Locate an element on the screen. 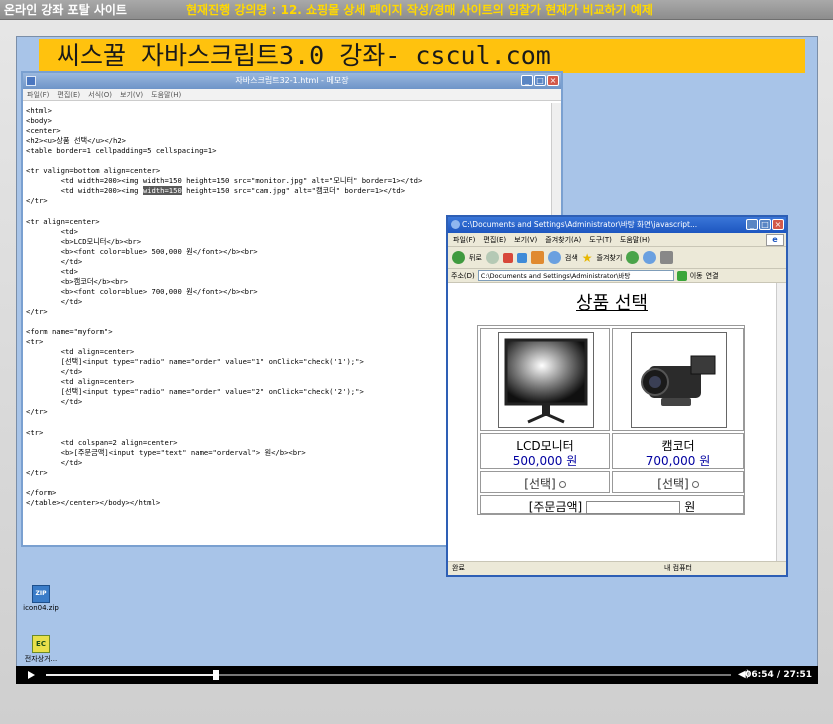  mail-icon is located at coordinates (650, 257).